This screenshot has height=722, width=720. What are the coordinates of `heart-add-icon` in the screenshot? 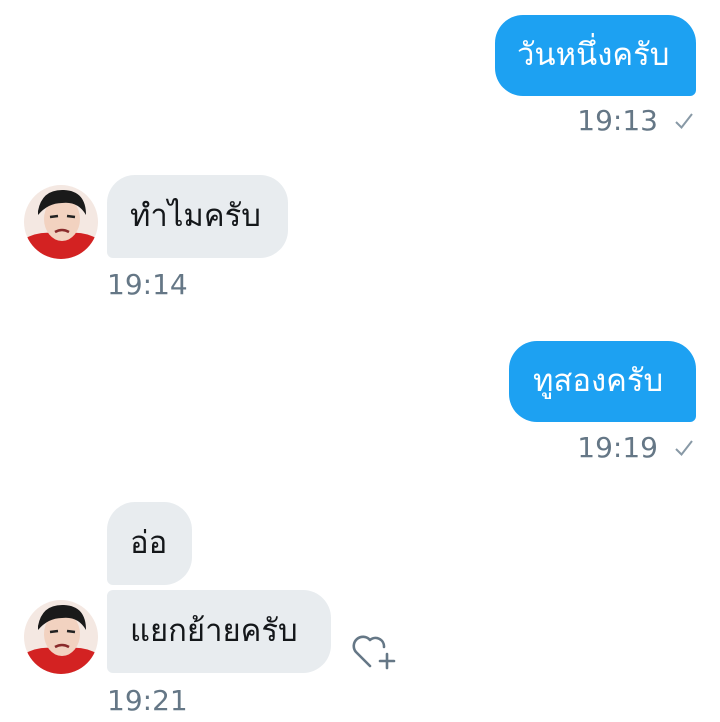 It's located at (374, 651).